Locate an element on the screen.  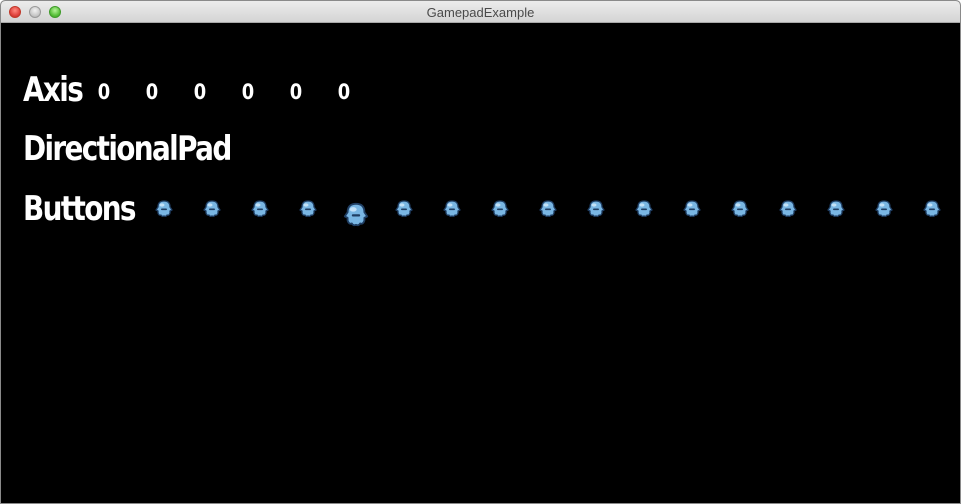
directional-pad-label: DirectionalPad is located at coordinates (127, 149).